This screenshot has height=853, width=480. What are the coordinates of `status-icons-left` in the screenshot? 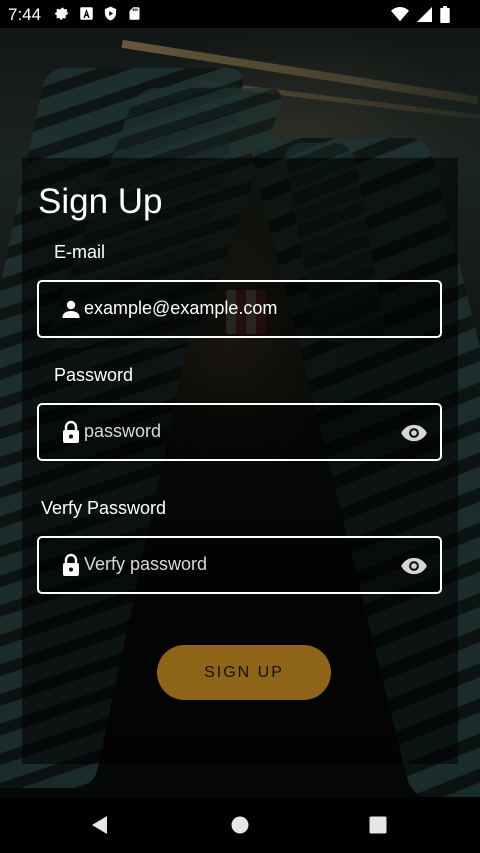 It's located at (98, 13).